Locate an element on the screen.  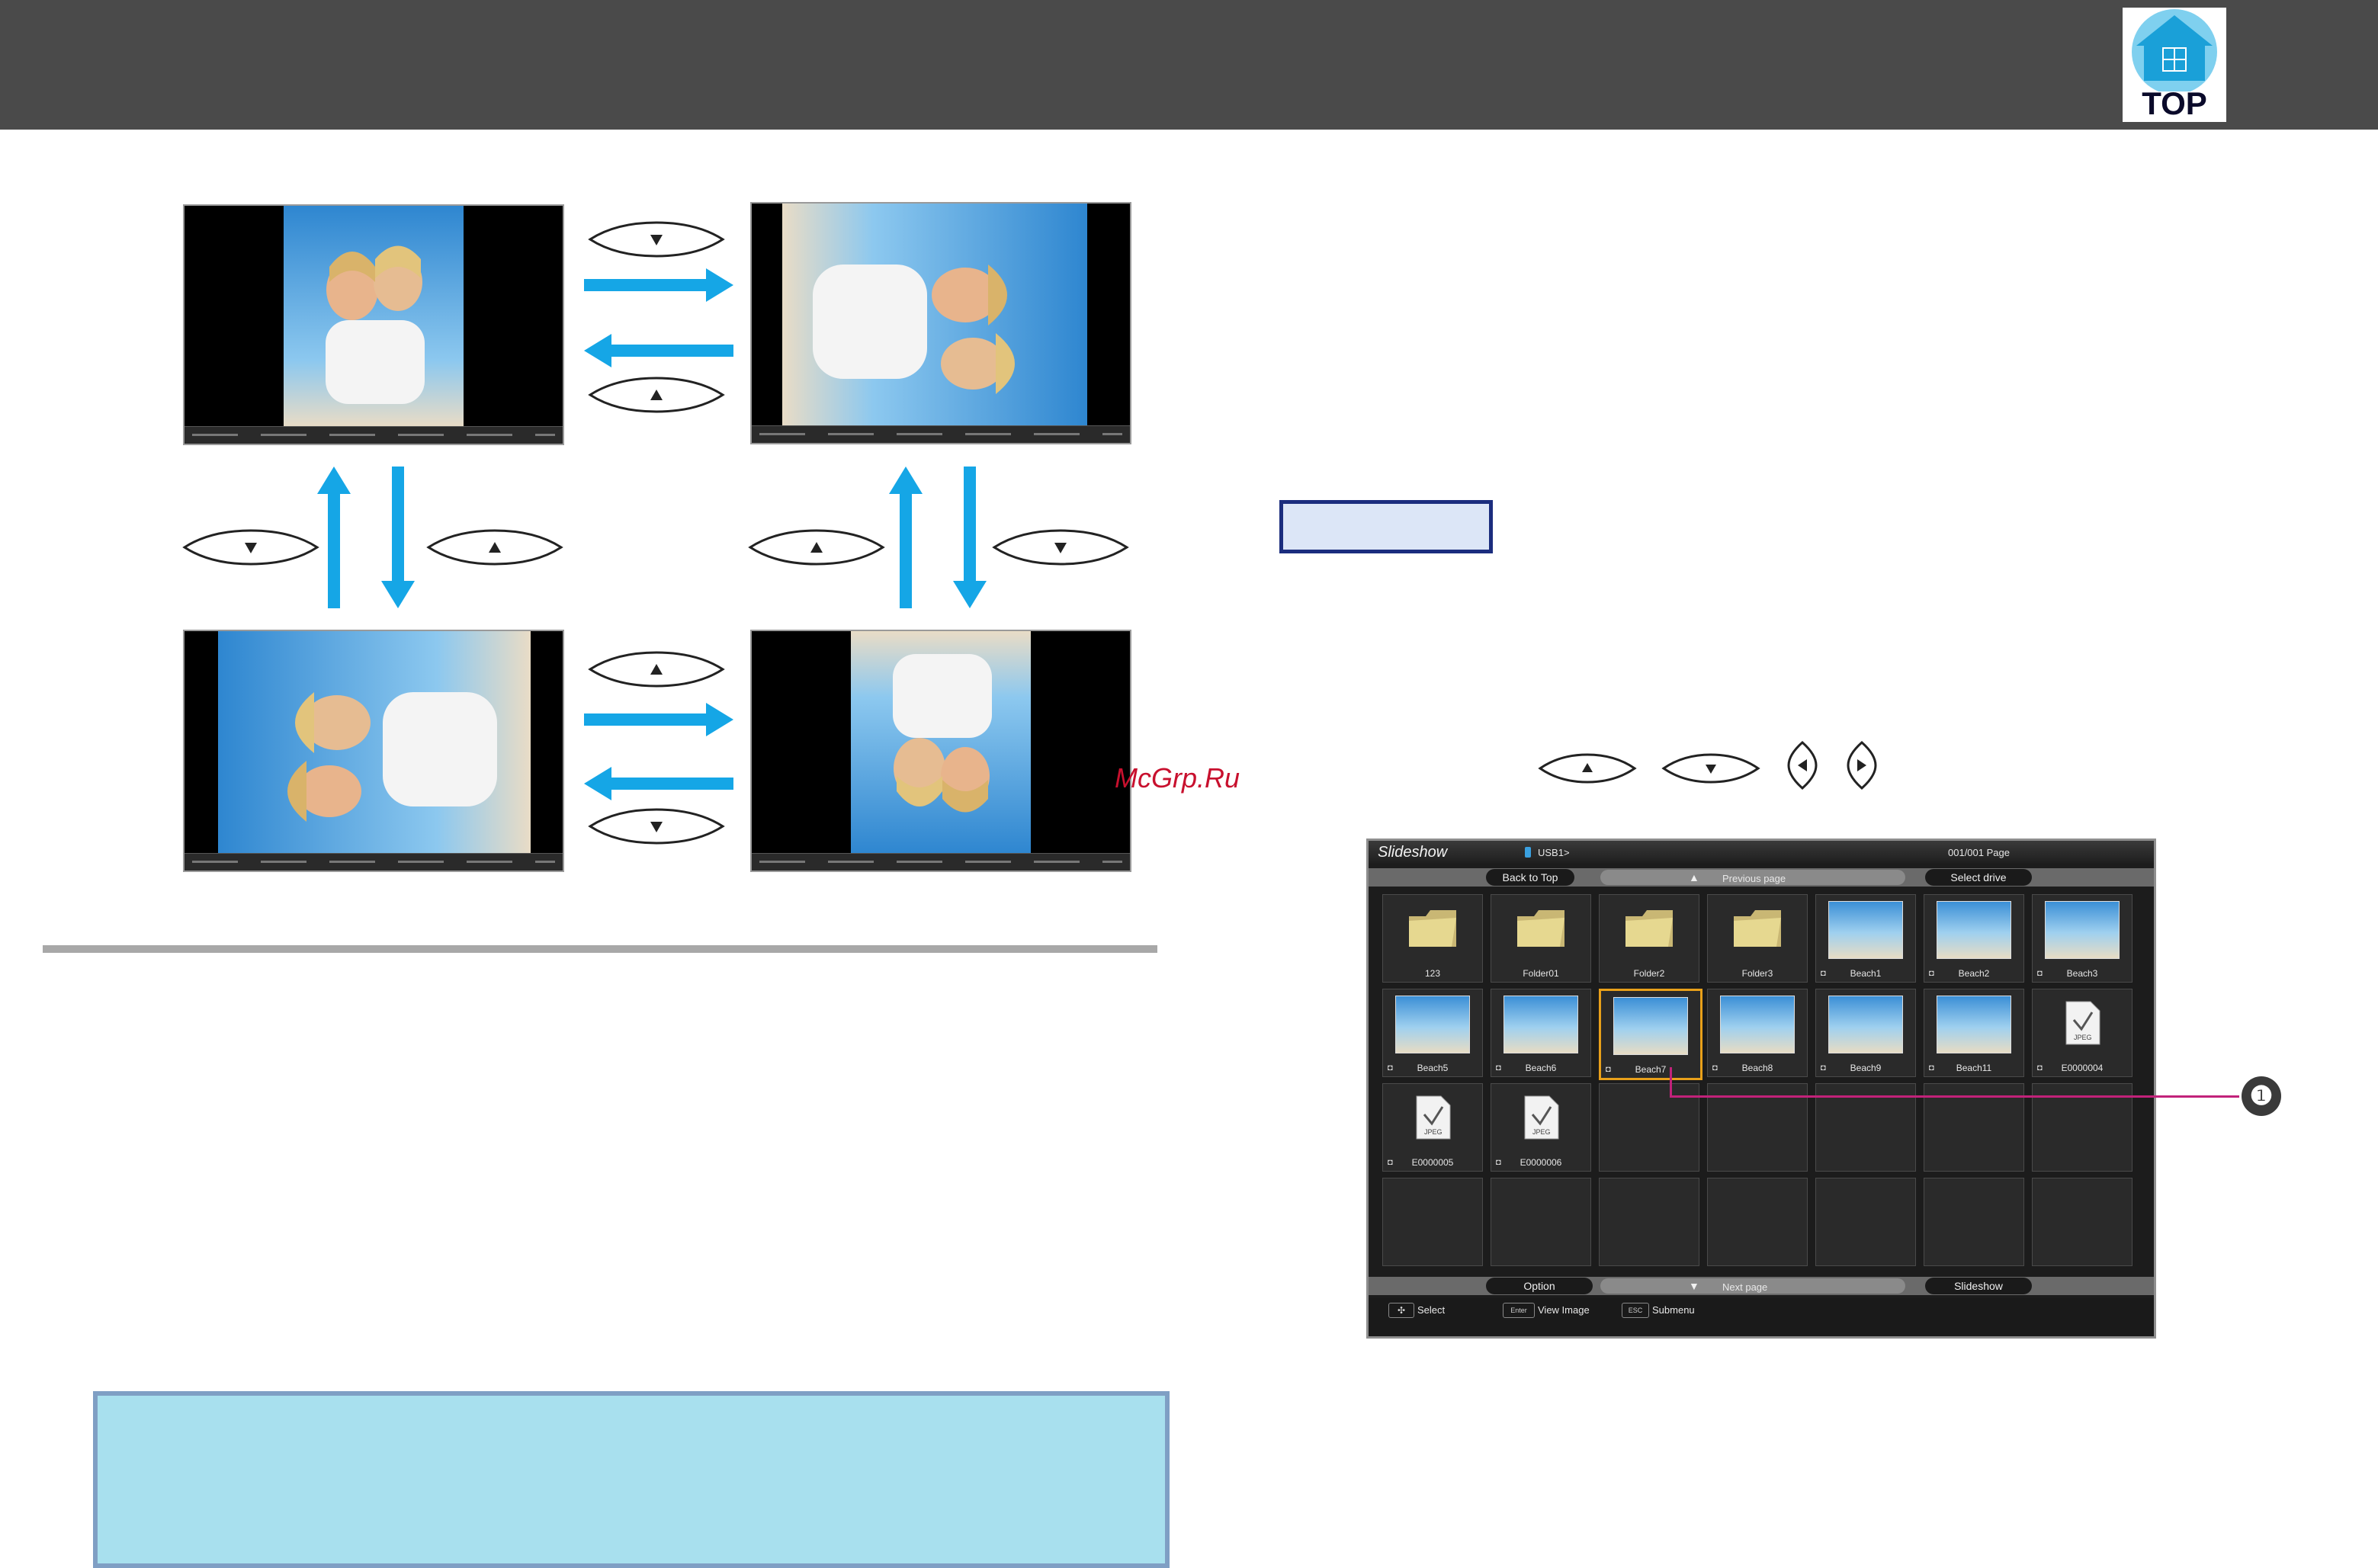
procedure-label-box is located at coordinates (1386, 526).